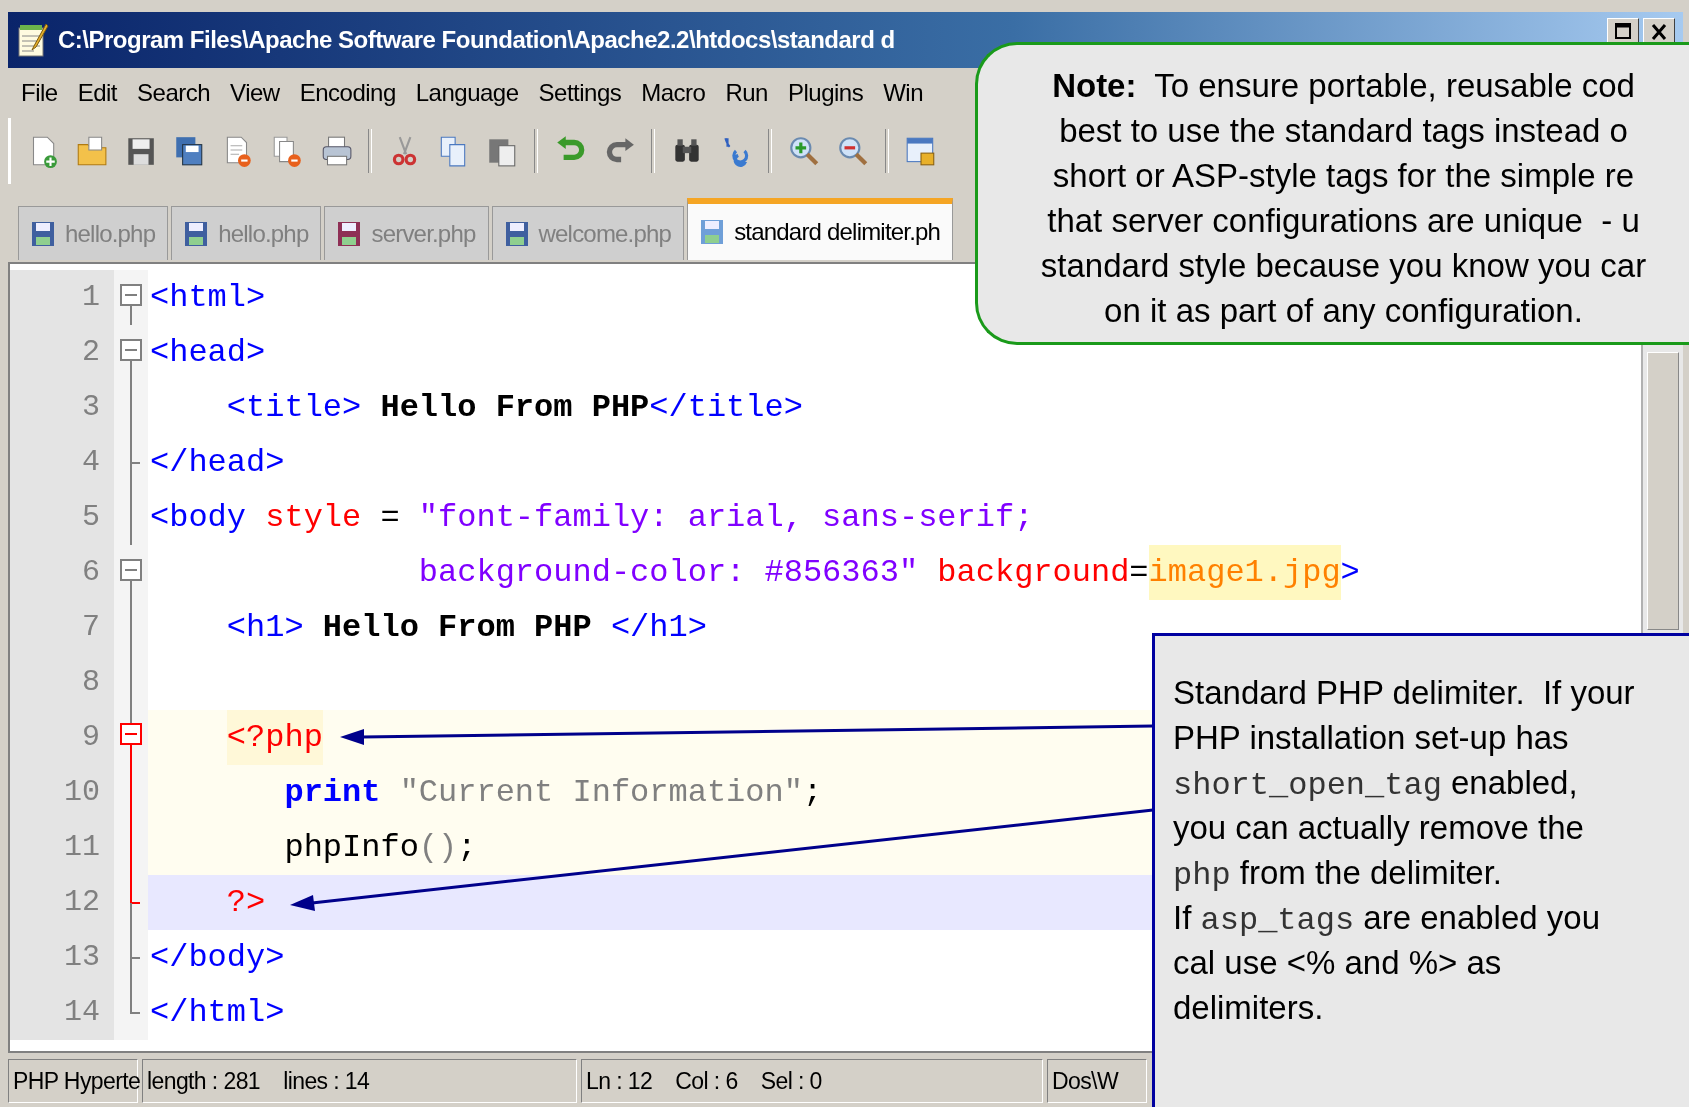 The width and height of the screenshot is (1689, 1107). I want to click on line-number: 10, so click(62, 792).